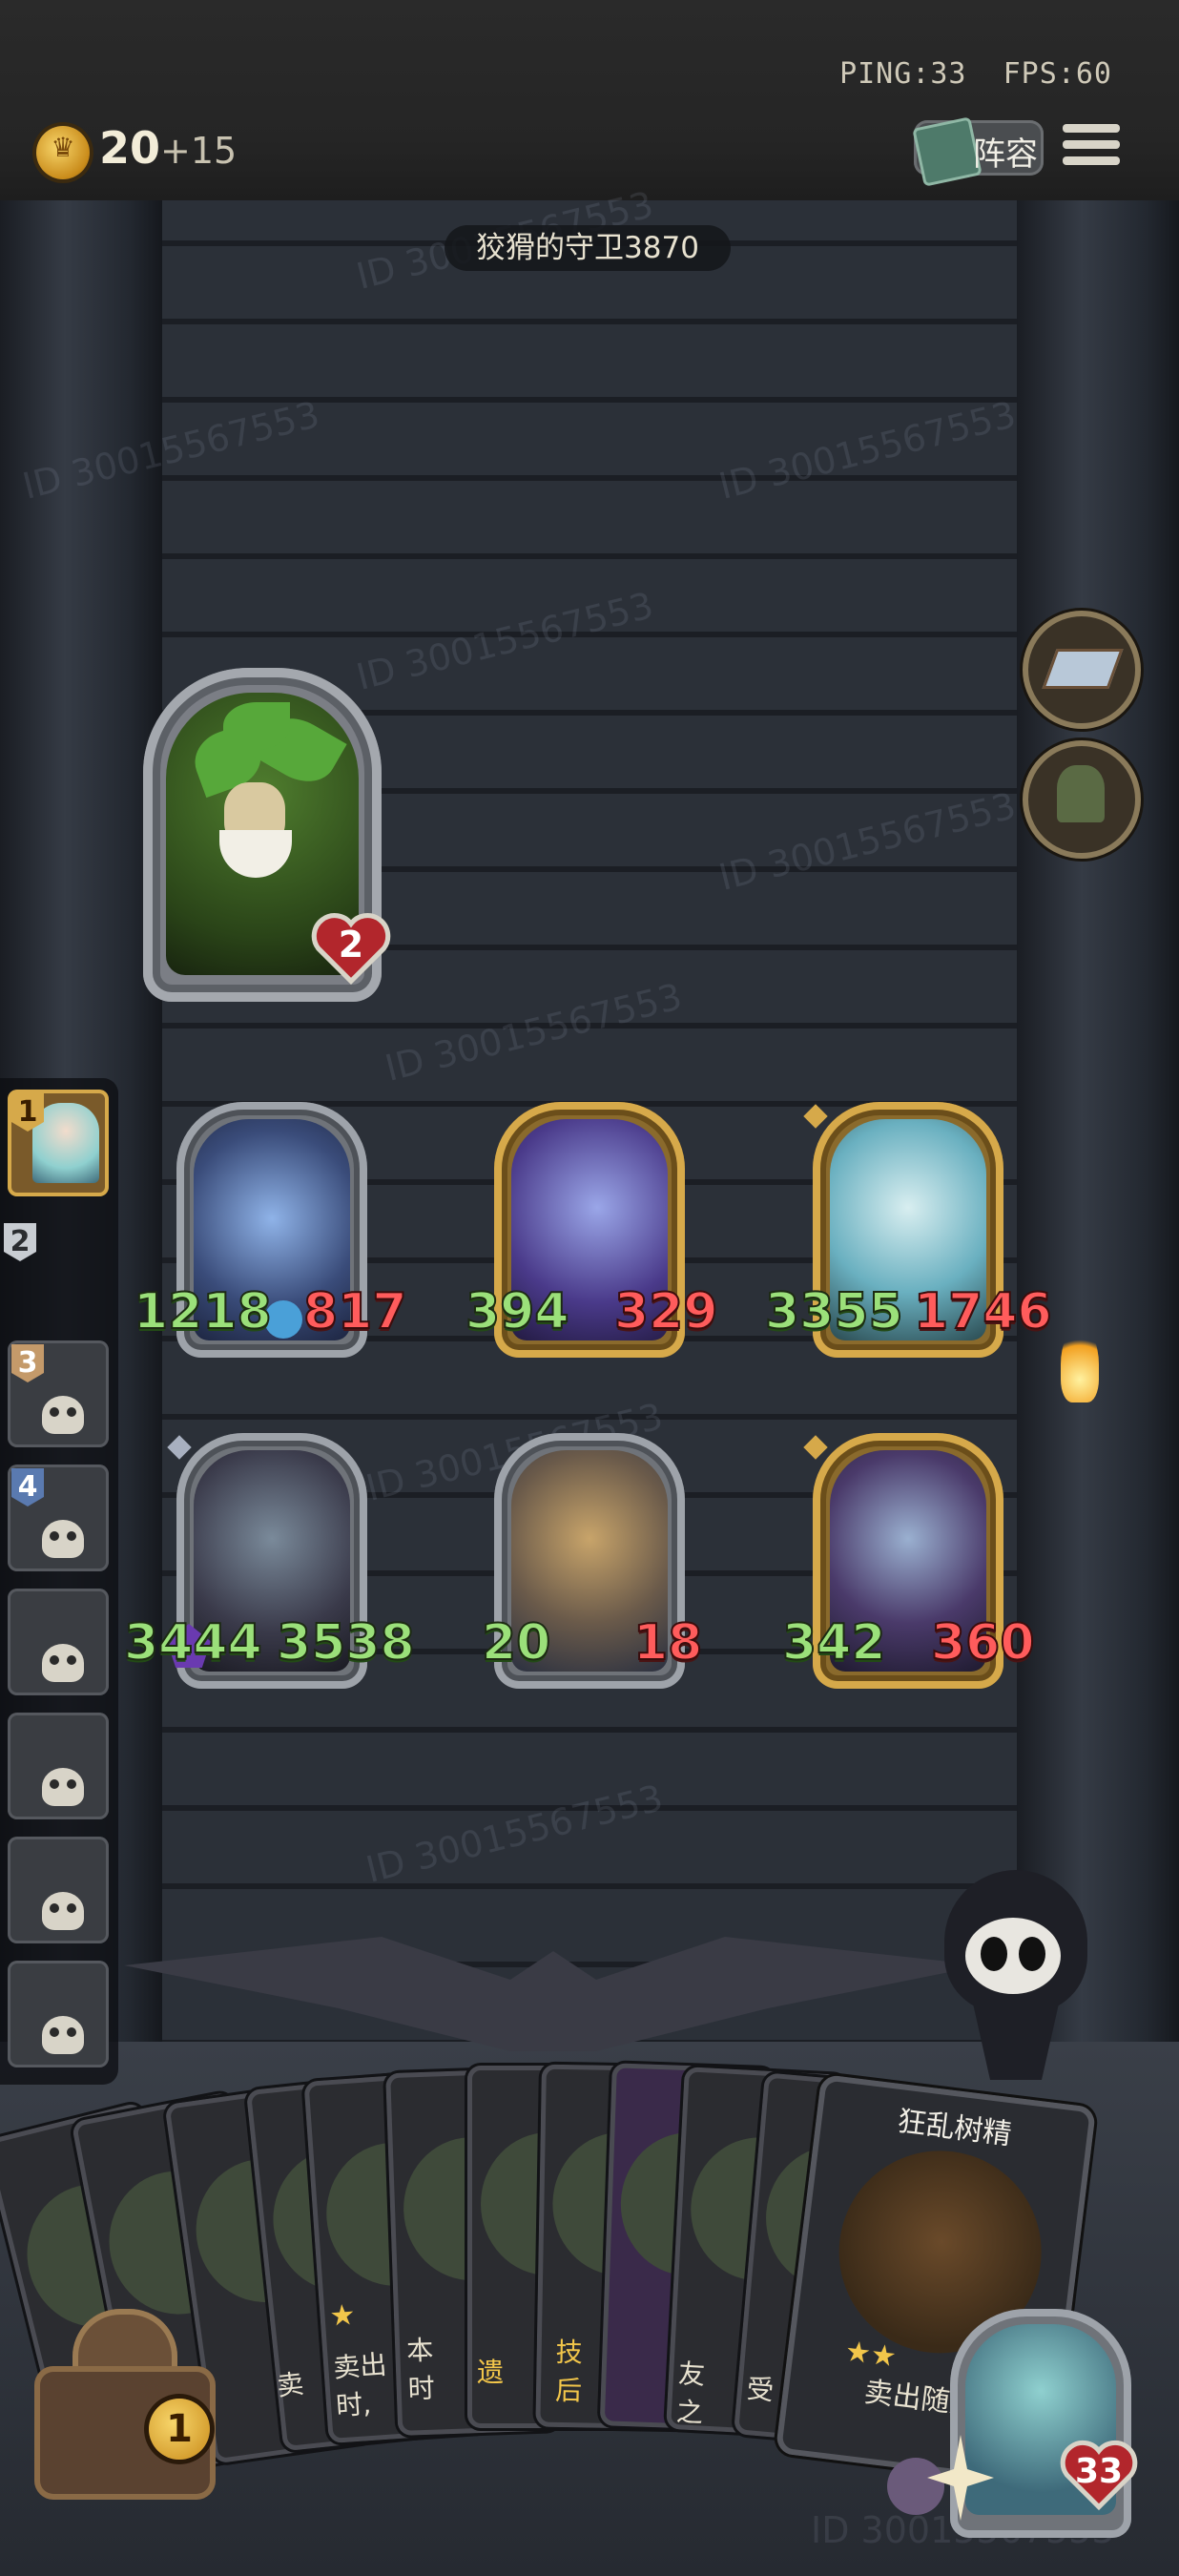 The image size is (1179, 2576). What do you see at coordinates (59, 1393) in the screenshot?
I see `player-slot: 3` at bounding box center [59, 1393].